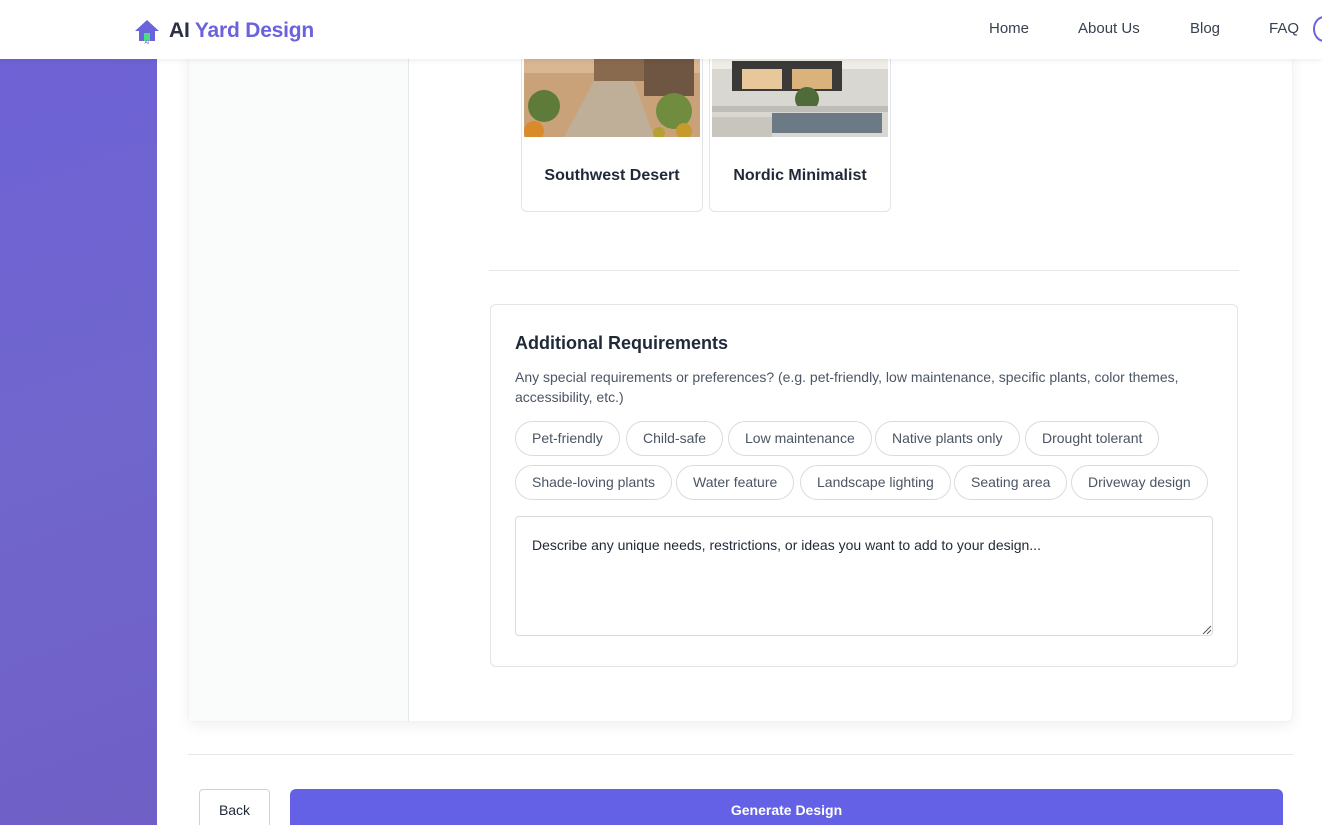  Describe the element at coordinates (800, 438) in the screenshot. I see `chip-low-maintenance: Low maintenance` at that location.